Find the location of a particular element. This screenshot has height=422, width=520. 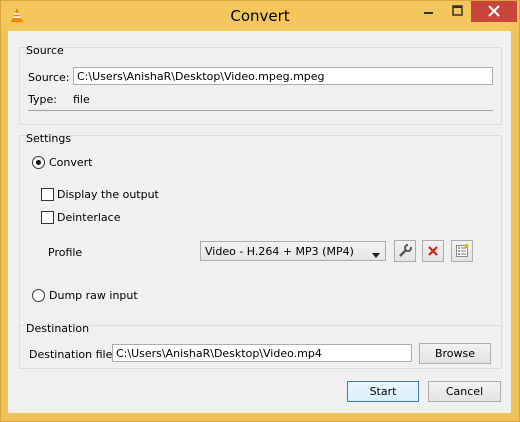

dump-raw-label: Dump raw input is located at coordinates (93, 295).